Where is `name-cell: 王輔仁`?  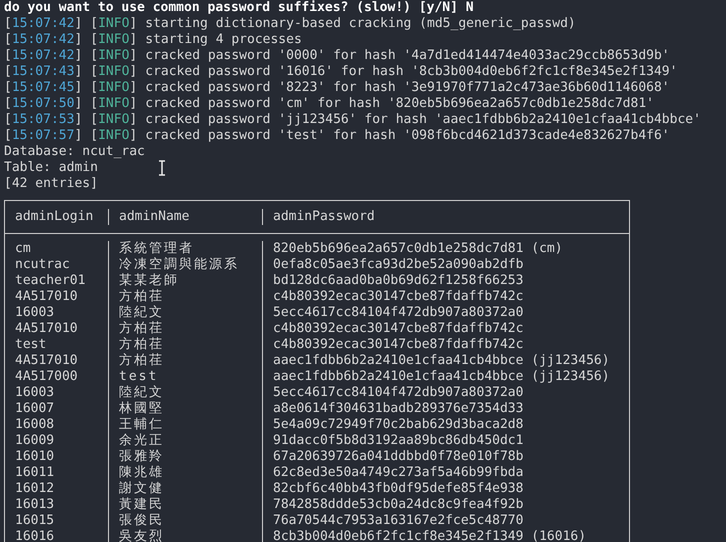
name-cell: 王輔仁 is located at coordinates (141, 424).